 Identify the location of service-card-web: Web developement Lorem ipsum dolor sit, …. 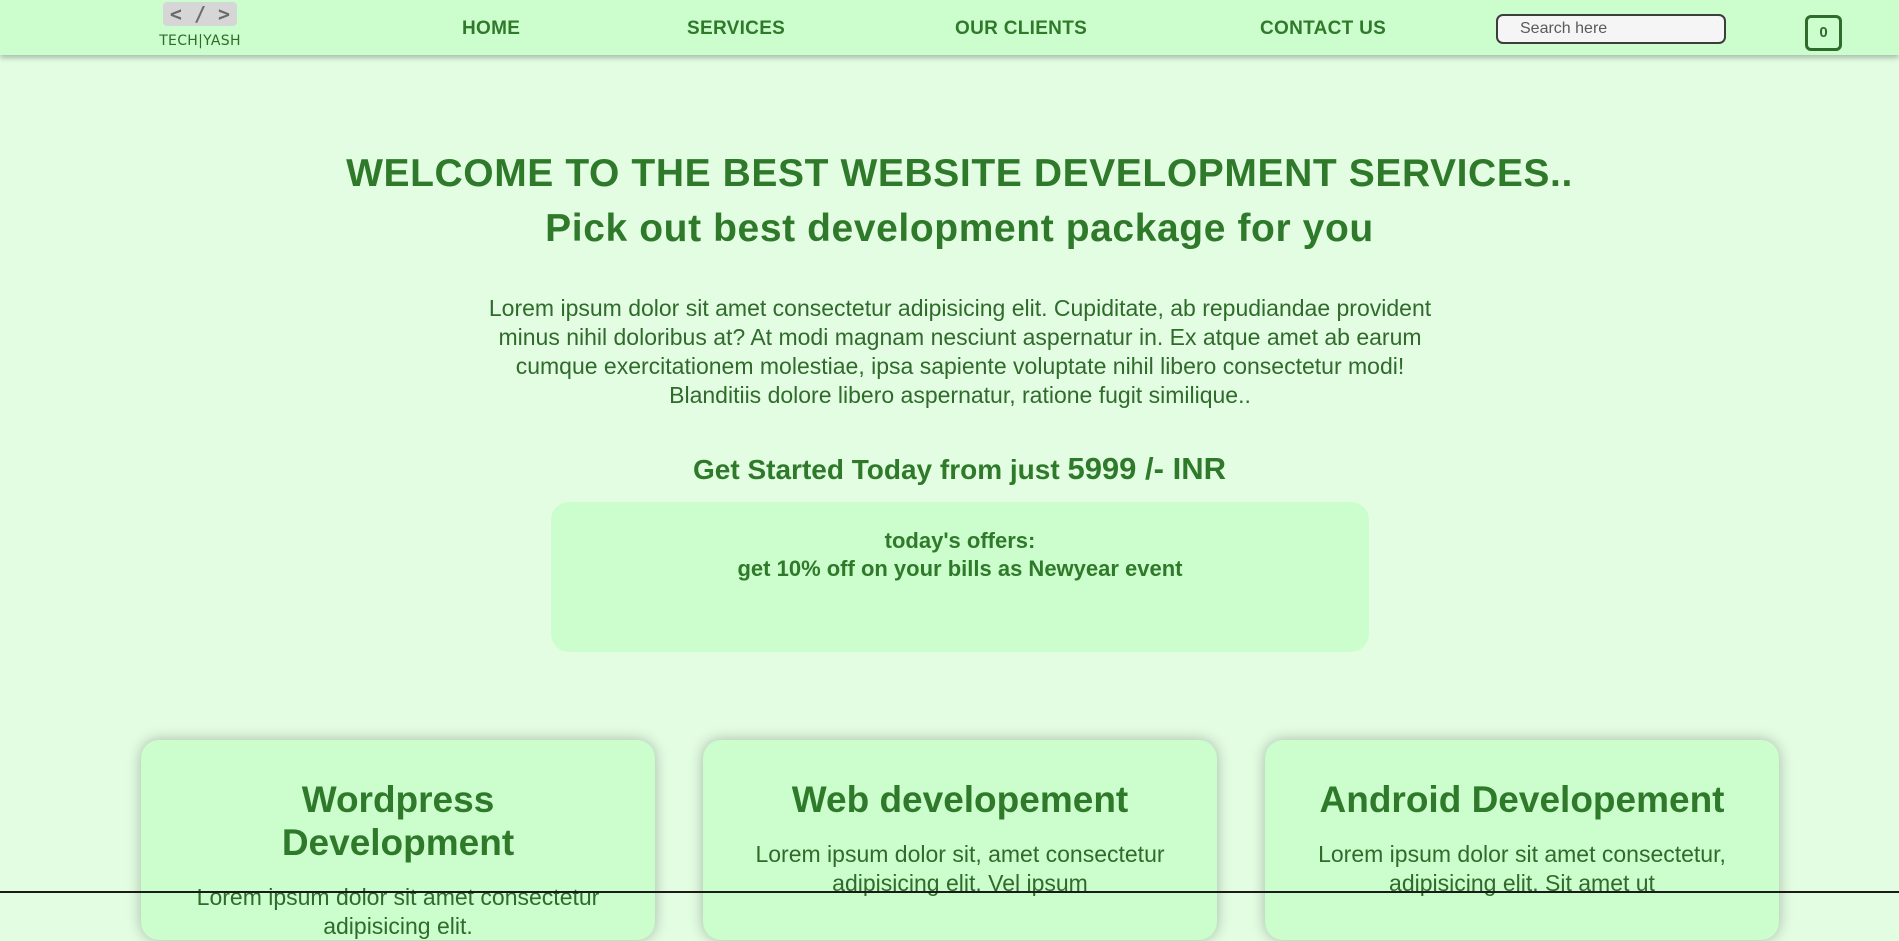
(960, 840).